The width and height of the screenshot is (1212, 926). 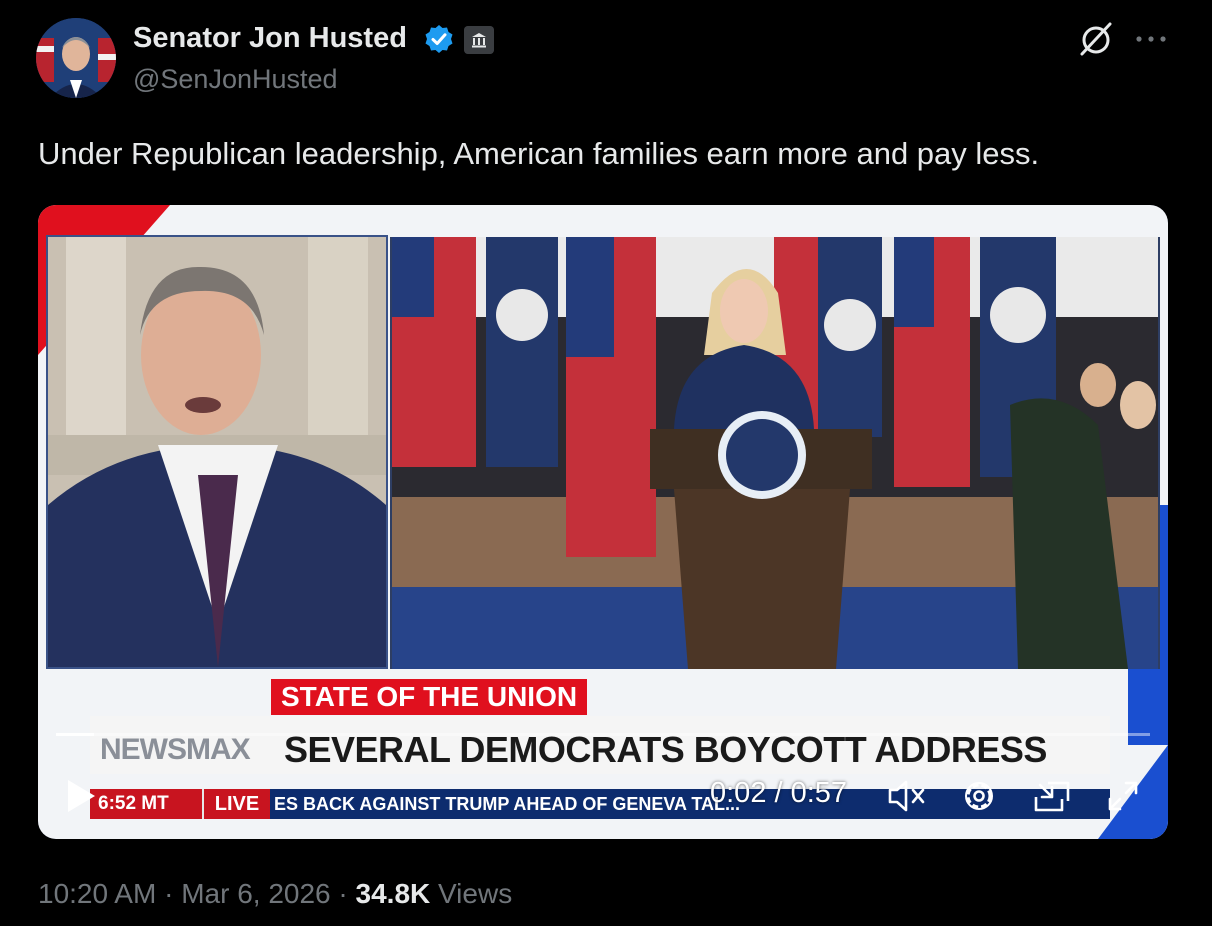 I want to click on play-button, so click(x=81, y=796).